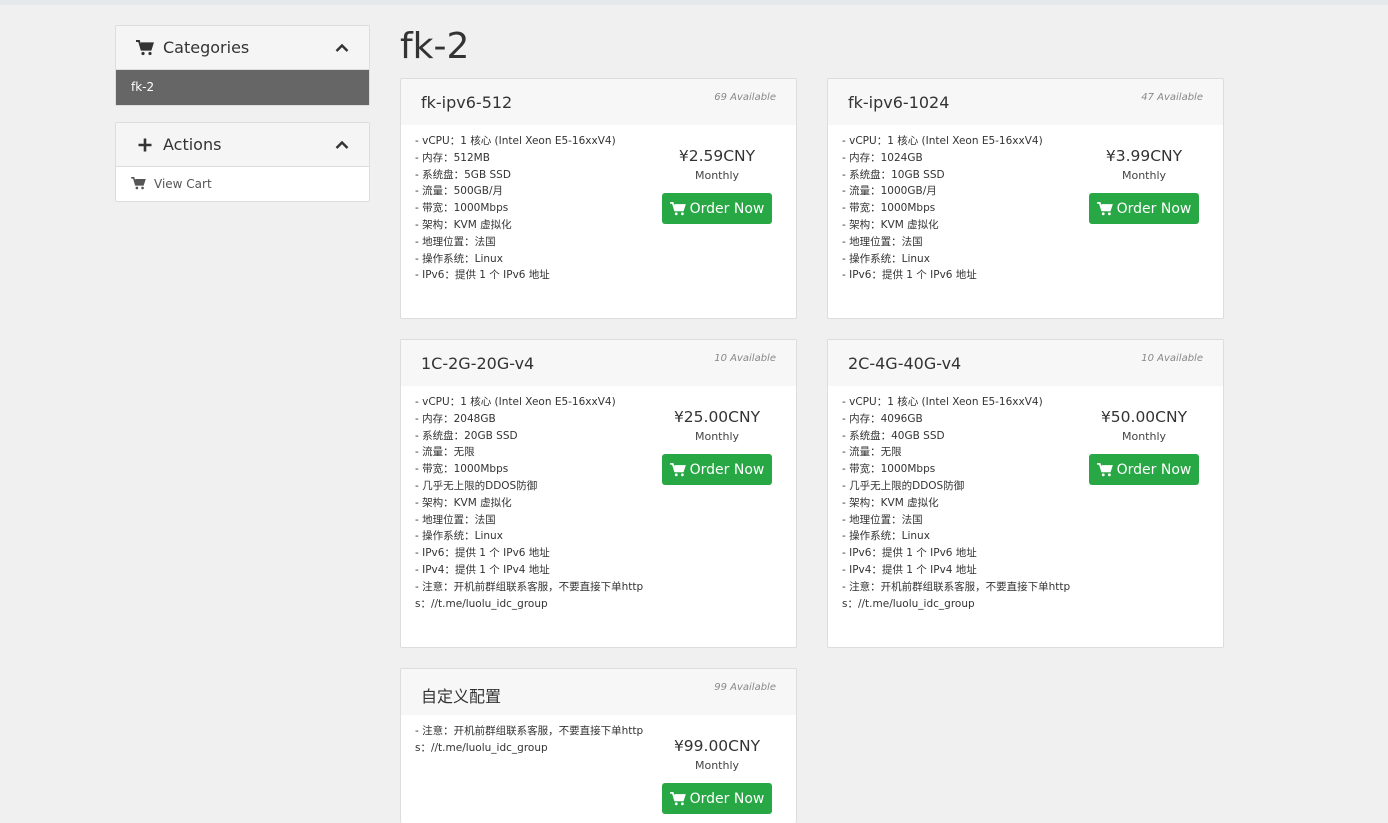  I want to click on price-box: ¥99.00CNY Monthly Order Now, so click(717, 774).